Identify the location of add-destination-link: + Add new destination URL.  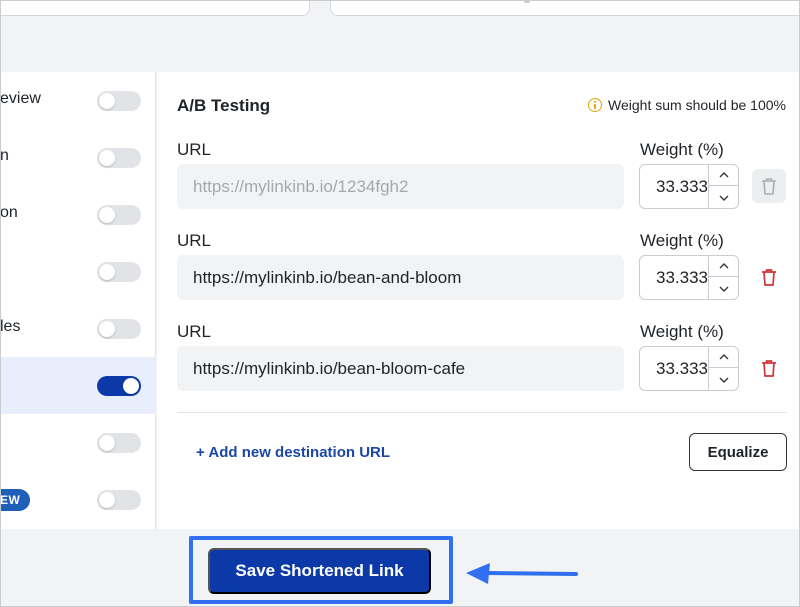
(293, 452).